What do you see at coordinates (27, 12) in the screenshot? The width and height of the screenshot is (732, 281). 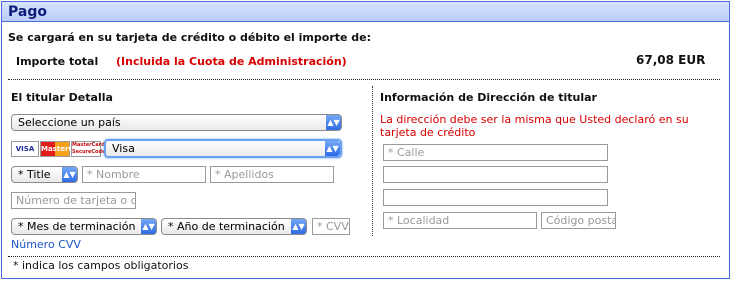 I see `panel-title: Pago` at bounding box center [27, 12].